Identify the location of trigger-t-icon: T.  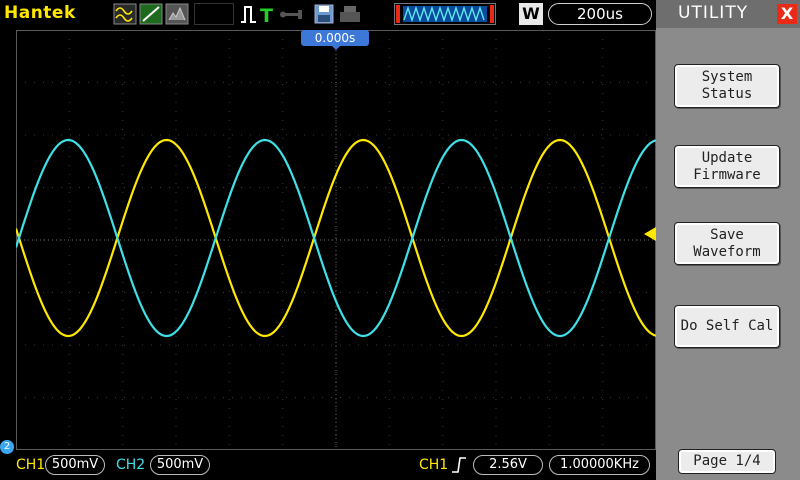
(266, 15).